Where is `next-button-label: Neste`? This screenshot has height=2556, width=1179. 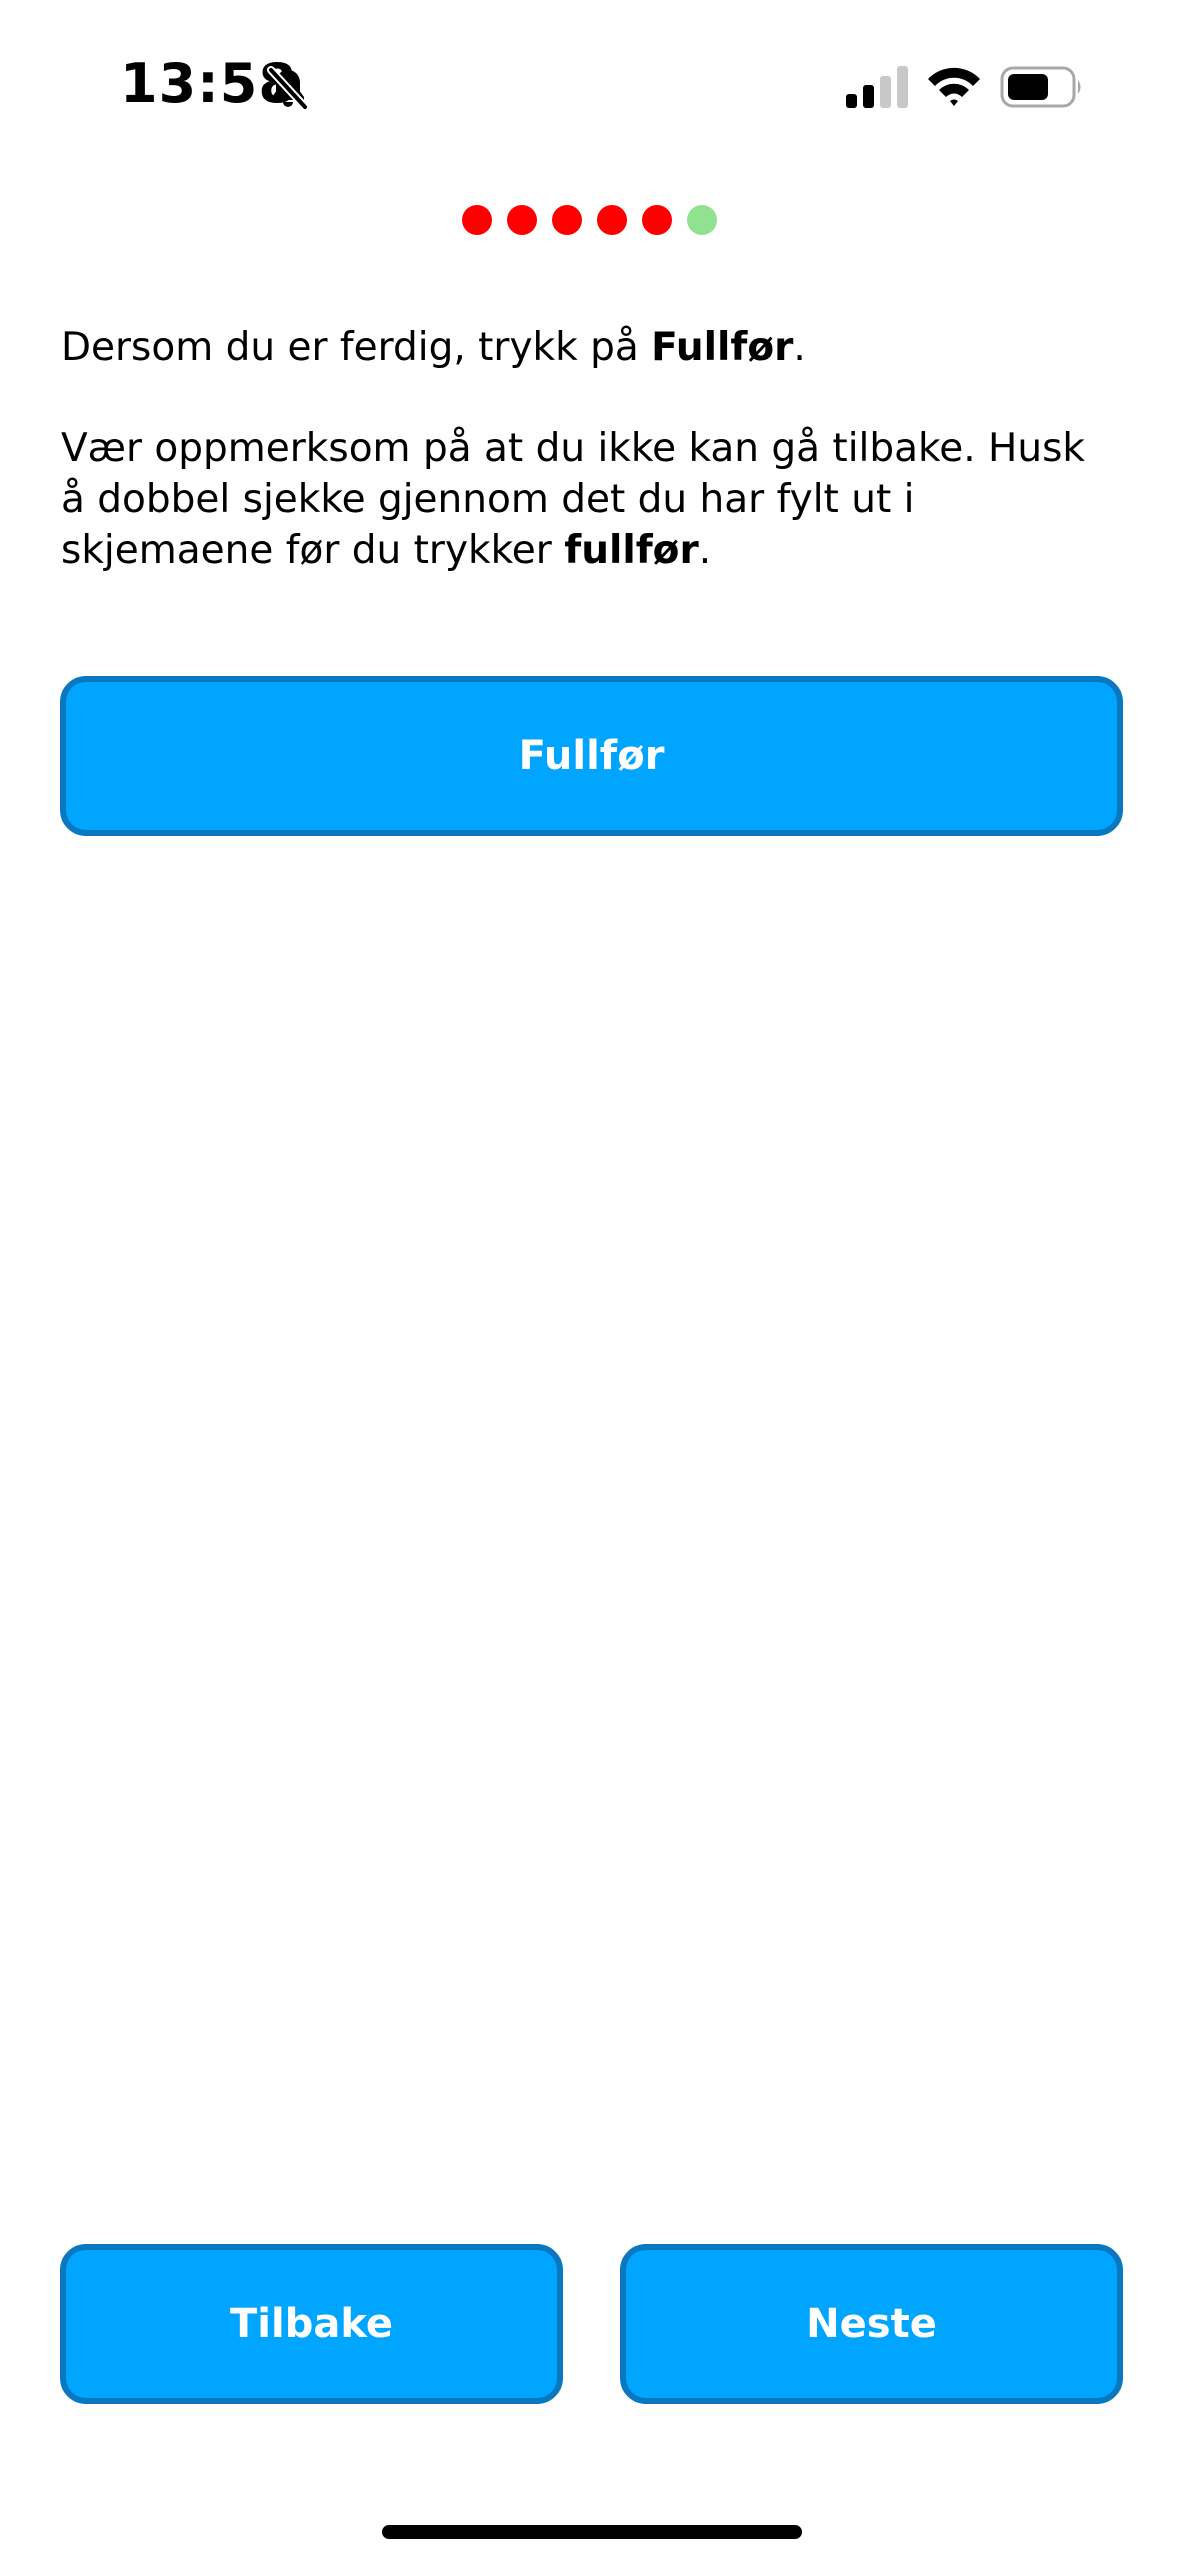
next-button-label: Neste is located at coordinates (871, 2324).